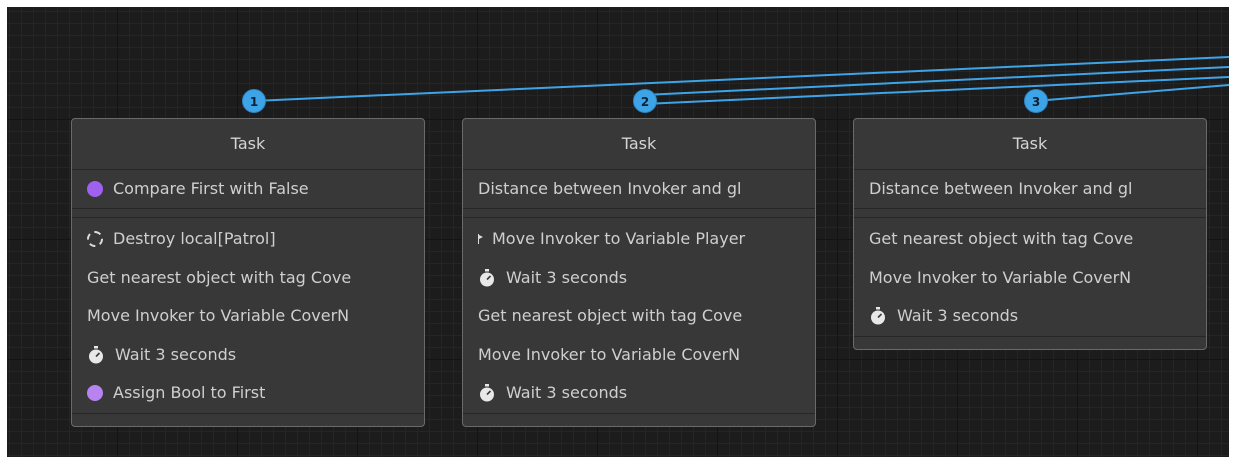 Image resolution: width=1237 pixels, height=464 pixels. Describe the element at coordinates (619, 239) in the screenshot. I see `action-label: Move Invoker to Variable Player` at that location.